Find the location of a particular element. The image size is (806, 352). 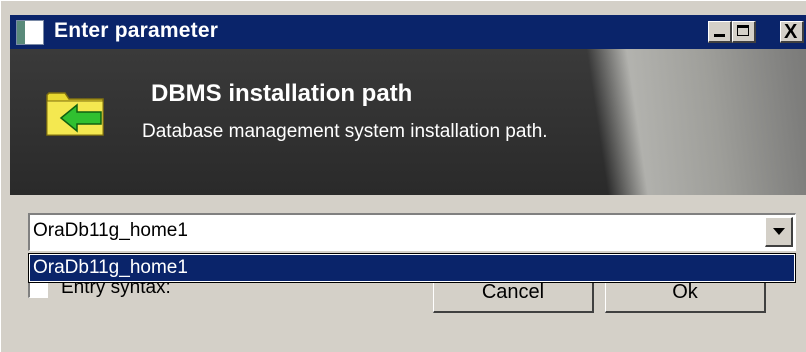

dropdown-list: OraDb11g_home1 is located at coordinates (412, 268).